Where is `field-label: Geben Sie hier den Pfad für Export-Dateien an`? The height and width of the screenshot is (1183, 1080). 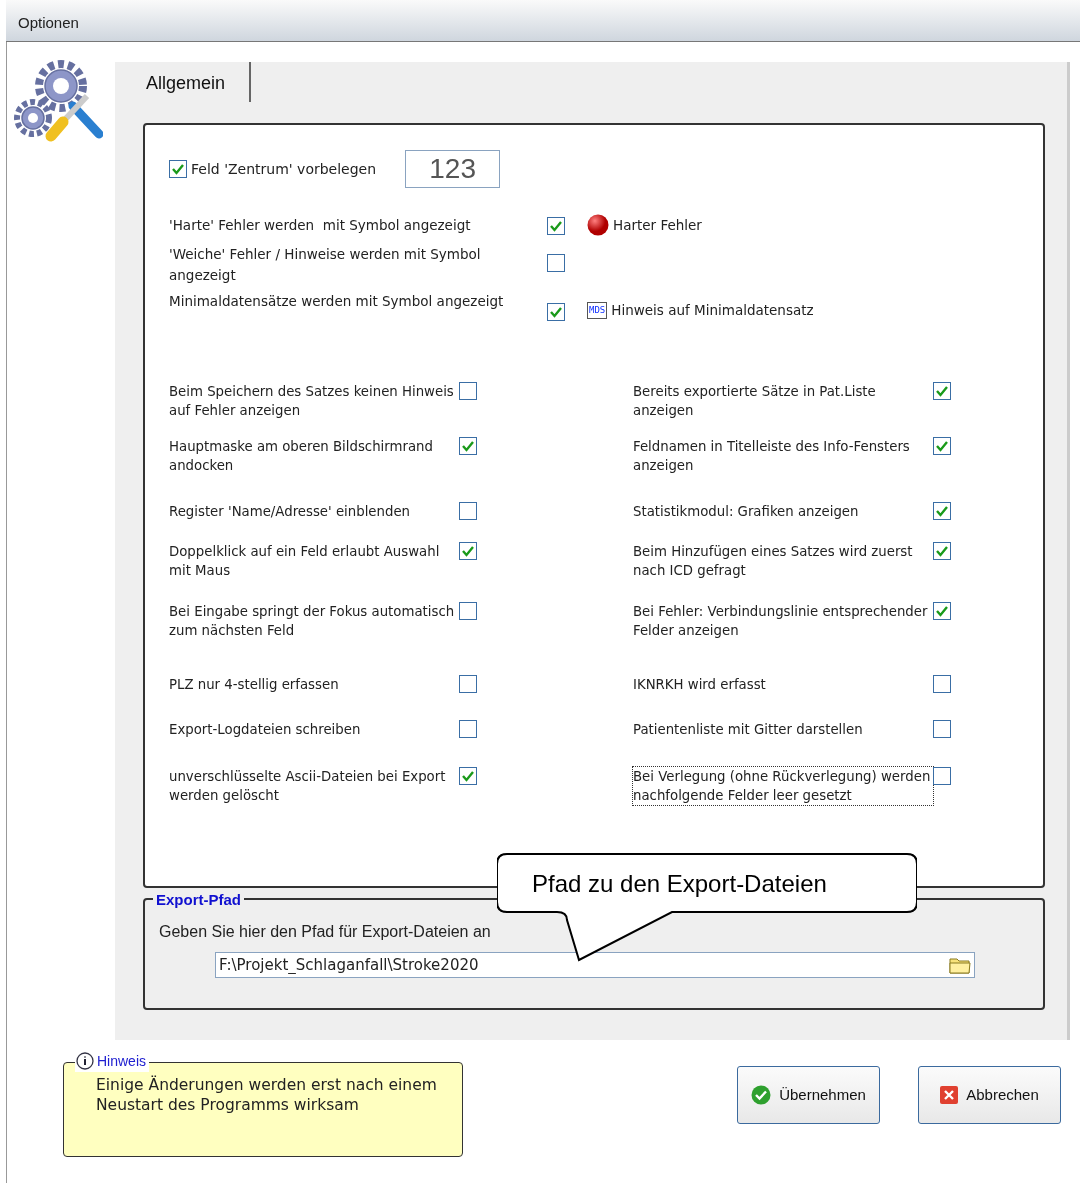
field-label: Geben Sie hier den Pfad für Export-Dateien an is located at coordinates (325, 932).